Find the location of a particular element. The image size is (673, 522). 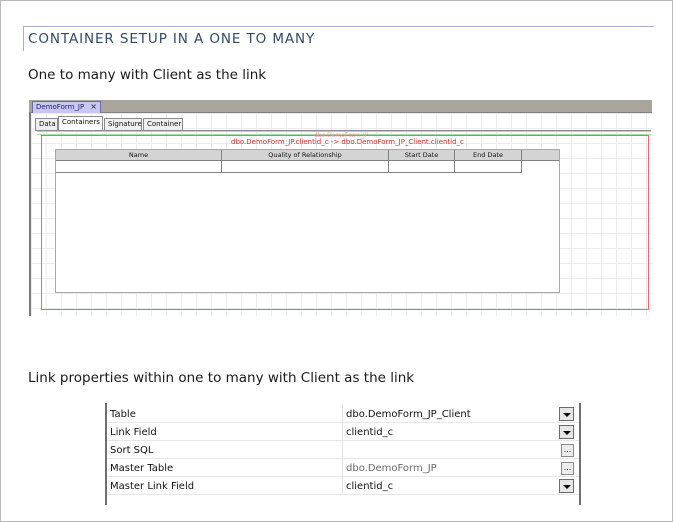

caption-one-to-many: One to many with Client as the link is located at coordinates (147, 75).